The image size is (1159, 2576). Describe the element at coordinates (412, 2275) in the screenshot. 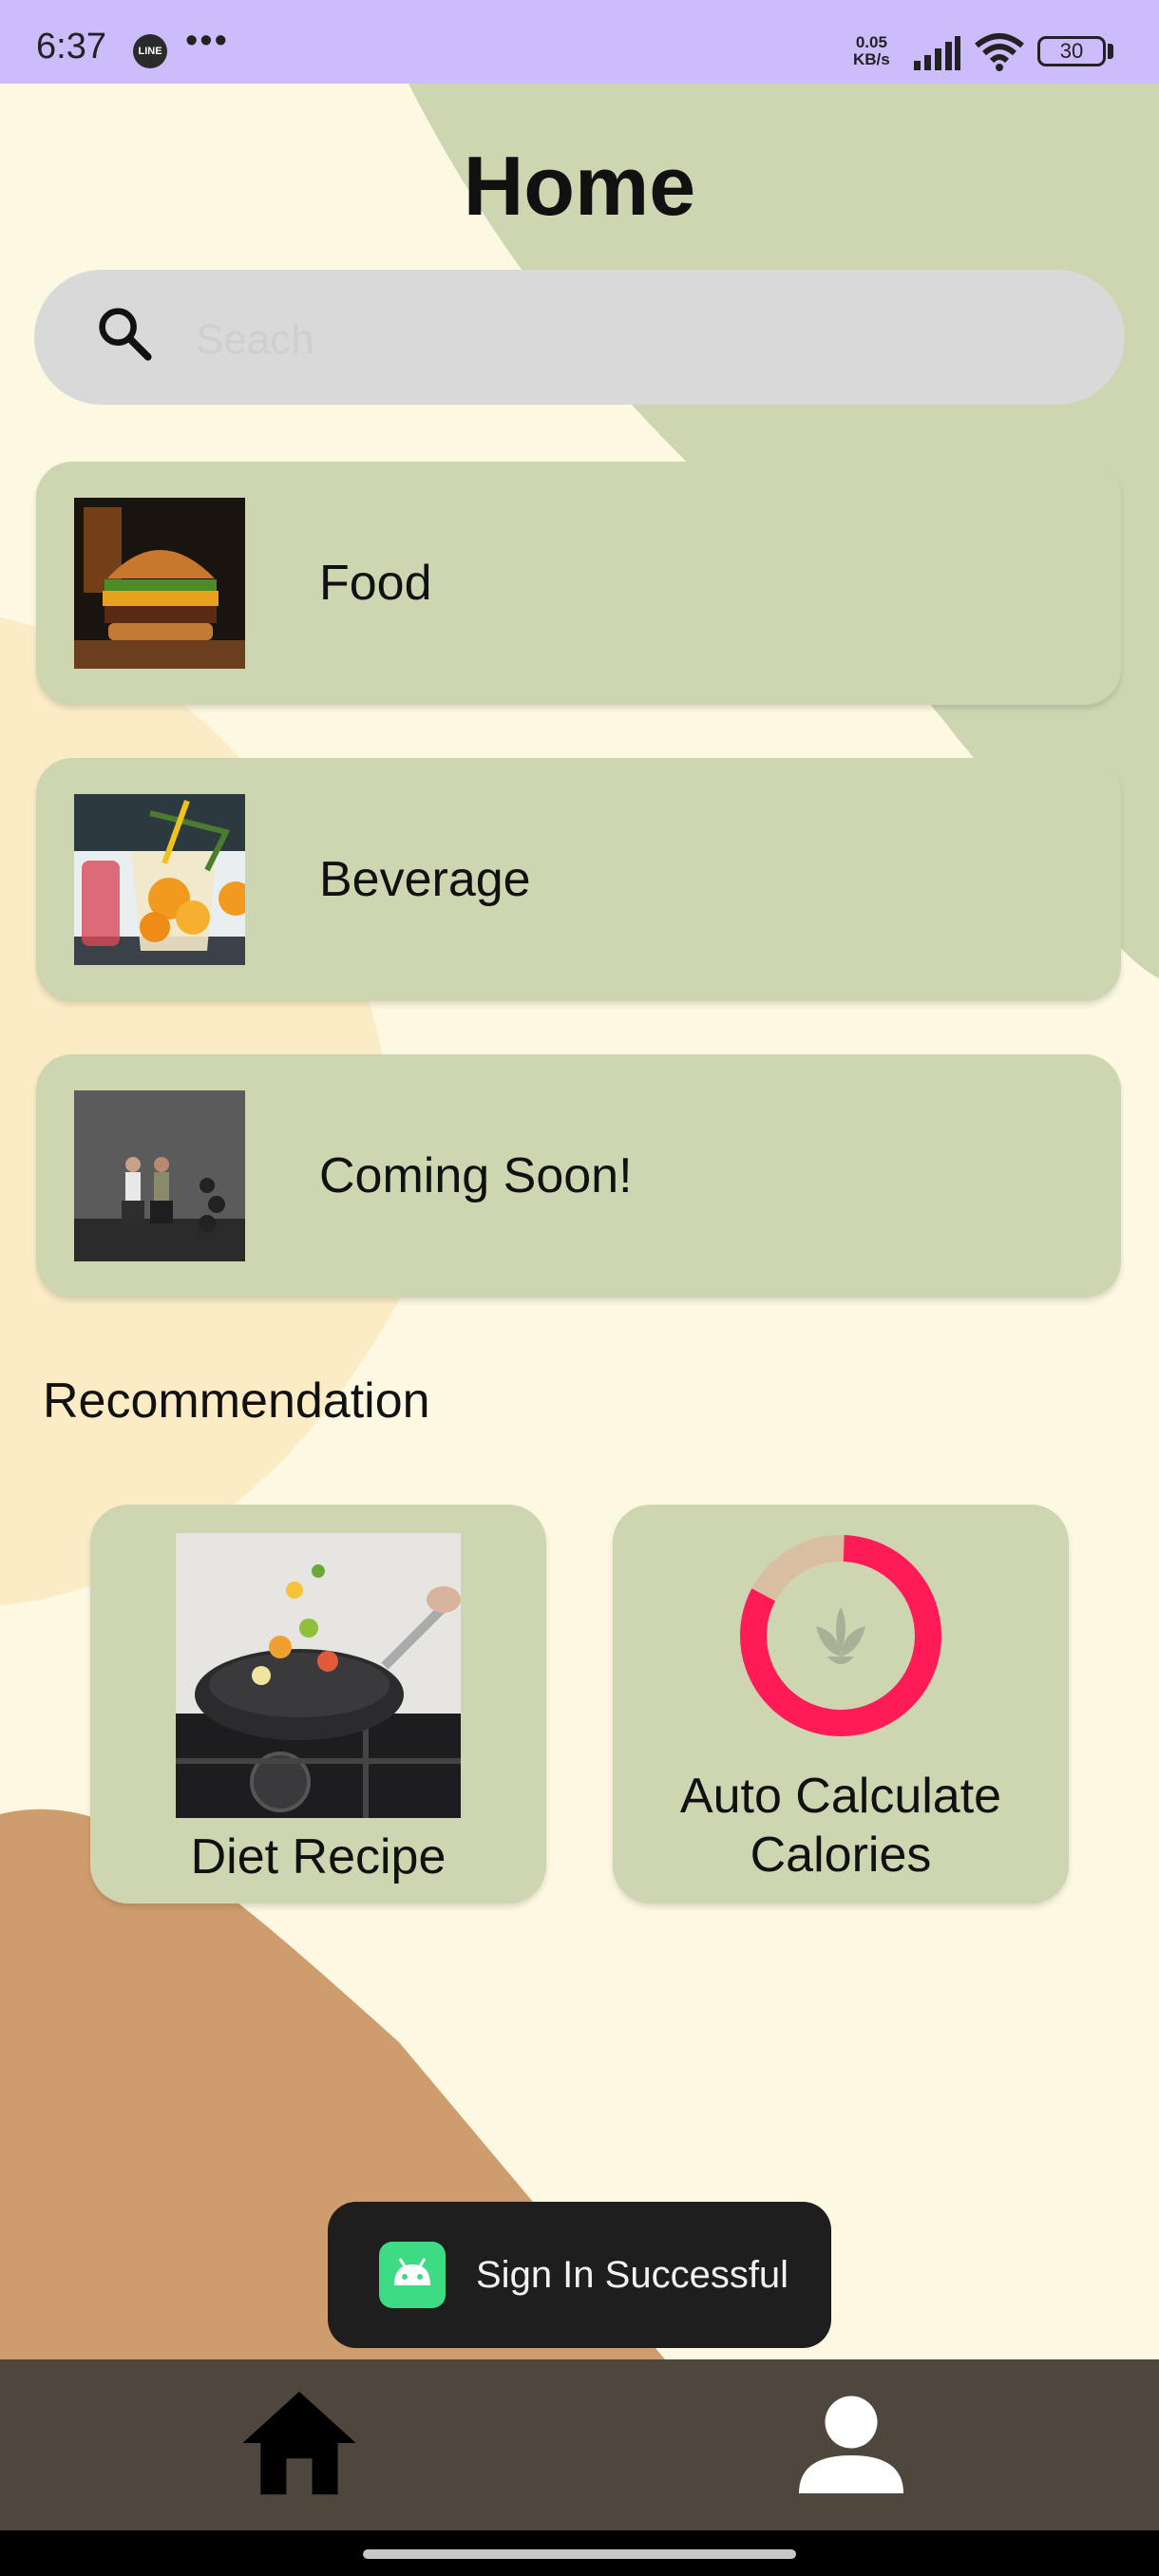

I see `android-icon` at that location.